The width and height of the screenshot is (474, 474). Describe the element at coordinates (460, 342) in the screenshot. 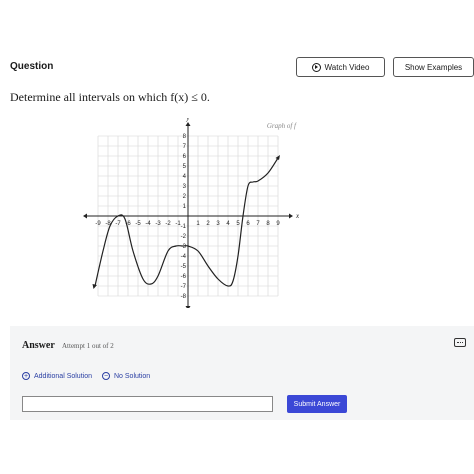

I see `keyboard-icon` at that location.